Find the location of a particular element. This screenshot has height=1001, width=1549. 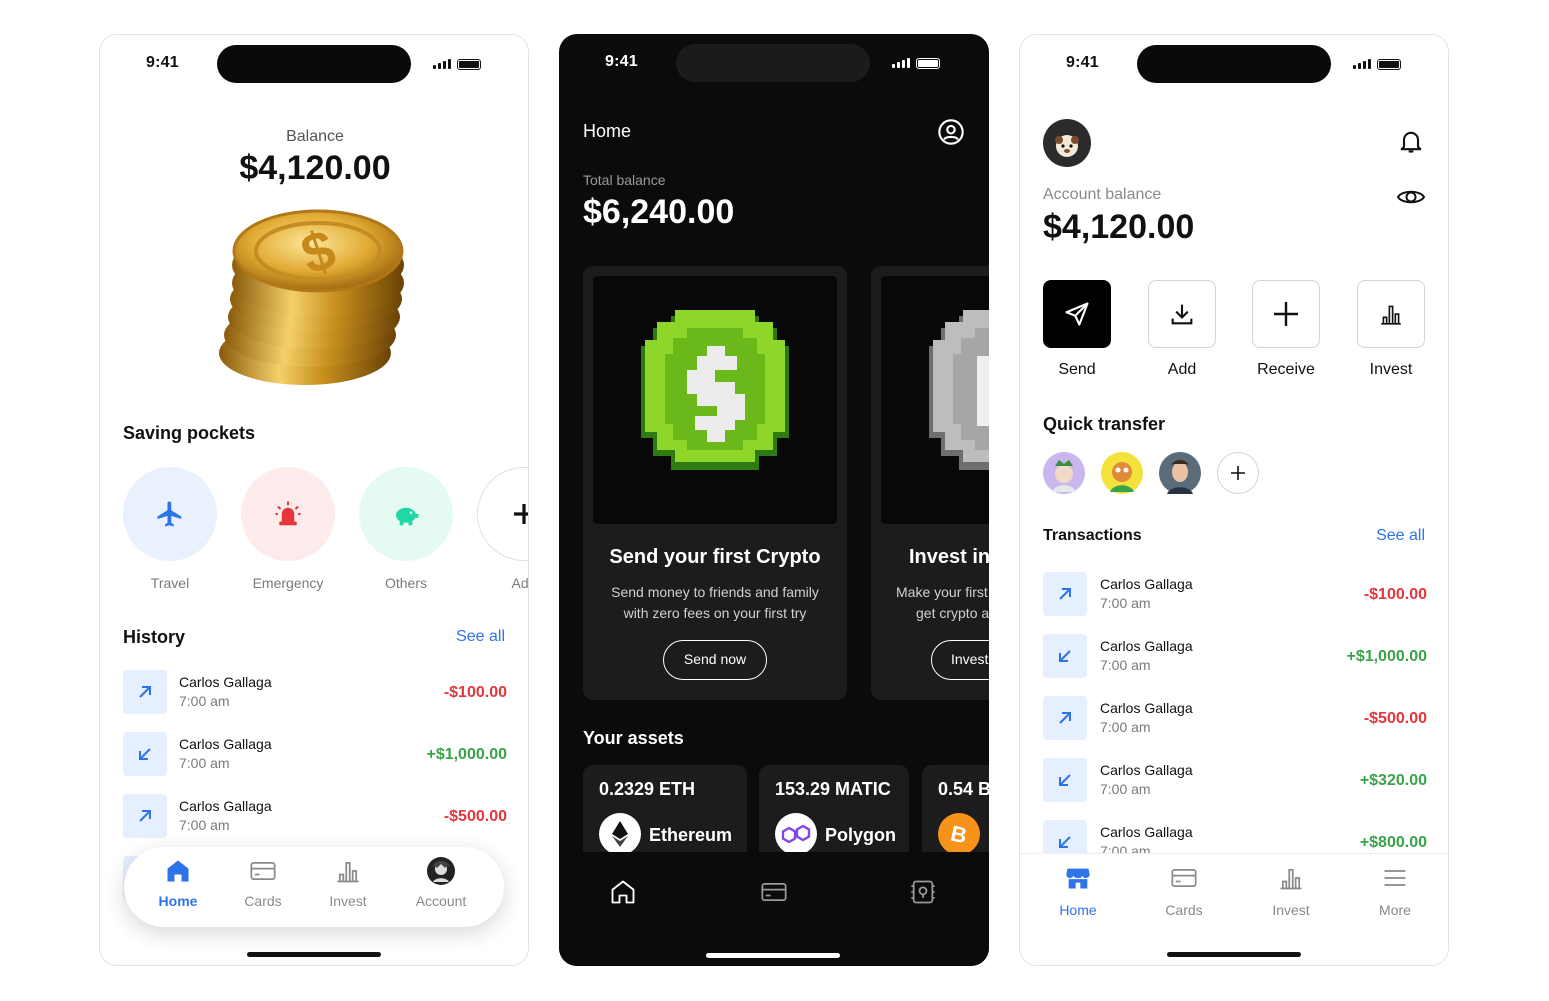

chart-bars-icon is located at coordinates (348, 872).